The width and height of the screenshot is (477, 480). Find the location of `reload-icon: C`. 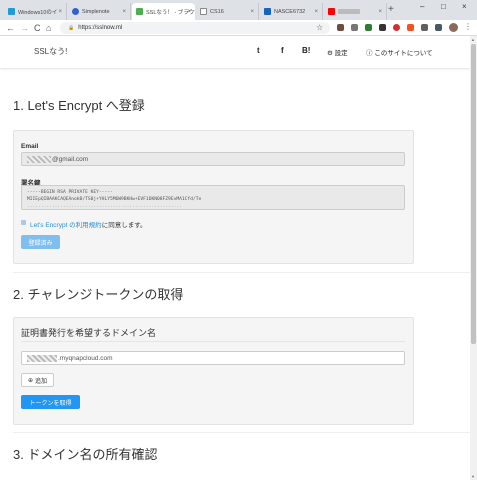

reload-icon: C is located at coordinates (37, 28).